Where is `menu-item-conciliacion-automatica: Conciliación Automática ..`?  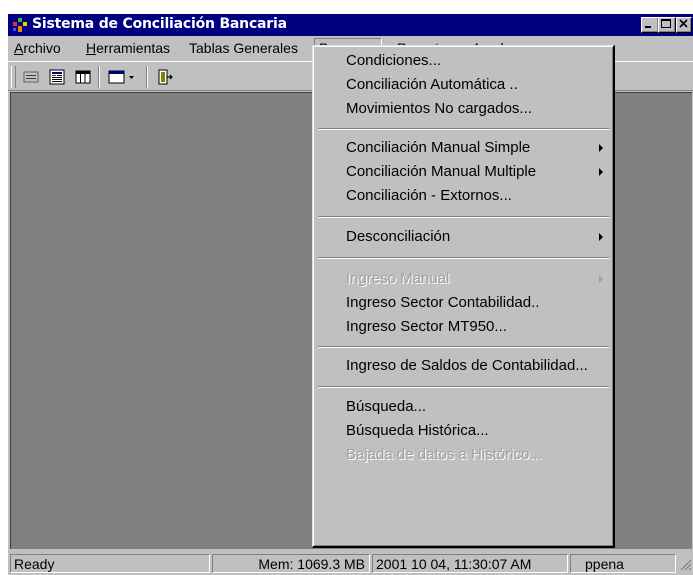
menu-item-conciliacion-automatica: Conciliación Automática .. is located at coordinates (463, 85).